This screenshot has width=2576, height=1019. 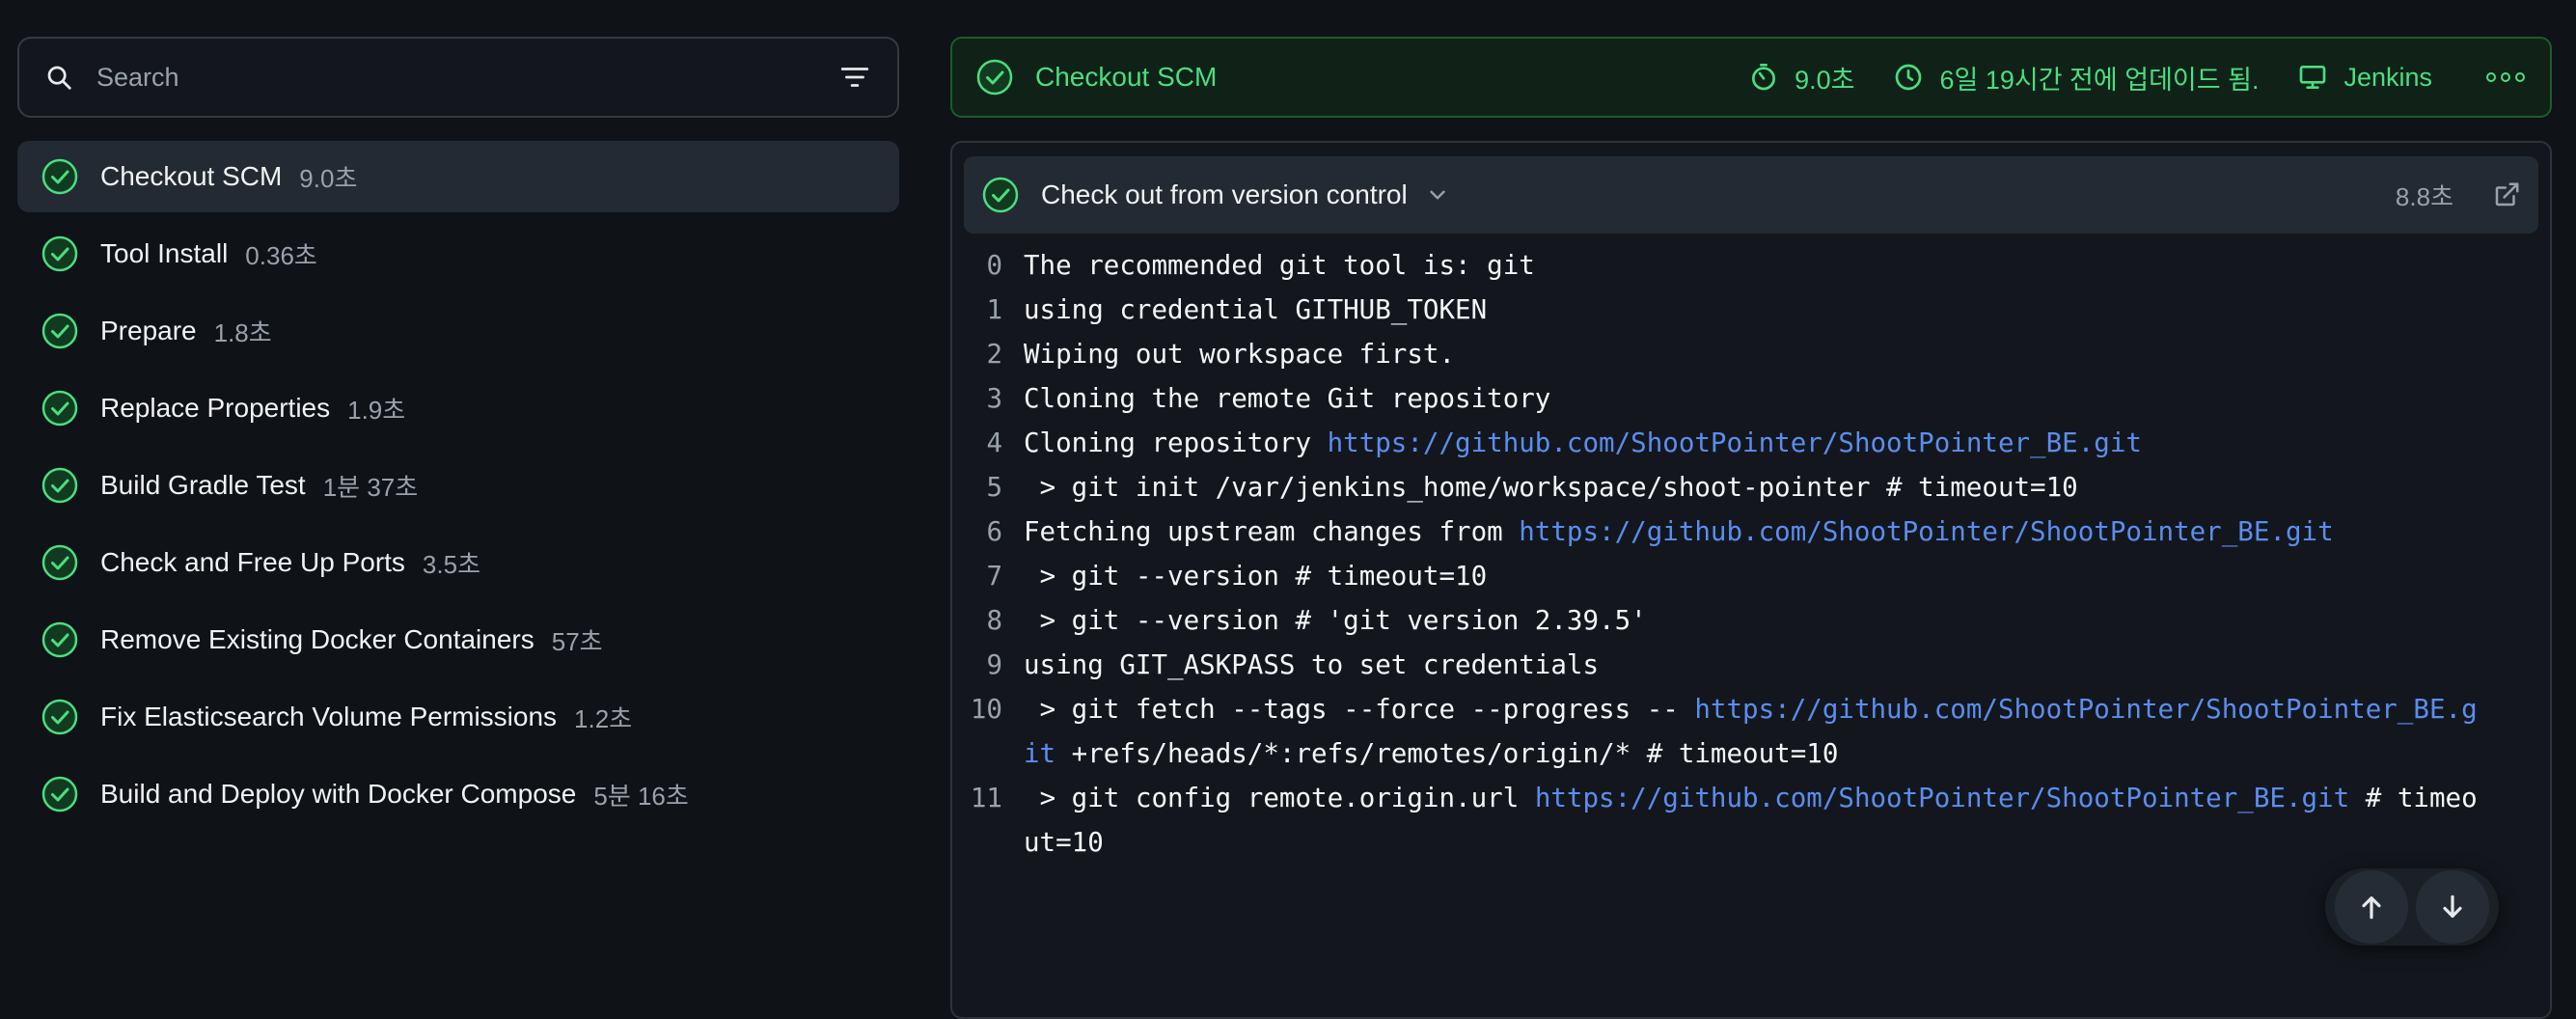 What do you see at coordinates (1909, 77) in the screenshot?
I see `clock-icon` at bounding box center [1909, 77].